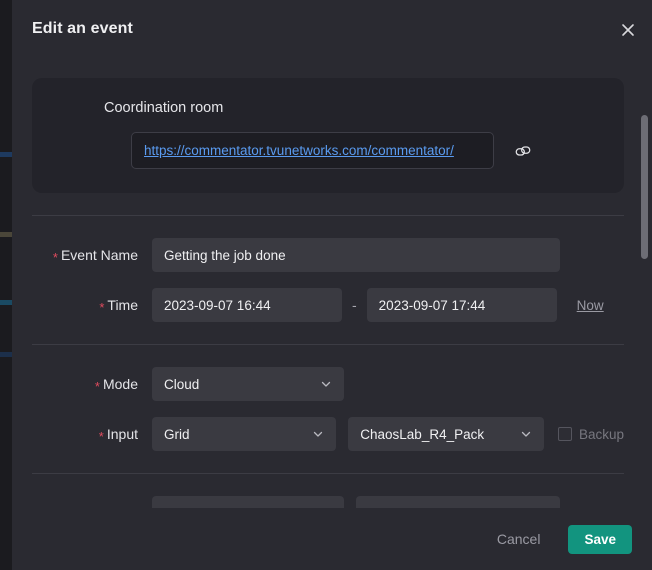  What do you see at coordinates (628, 30) in the screenshot?
I see `close-icon` at bounding box center [628, 30].